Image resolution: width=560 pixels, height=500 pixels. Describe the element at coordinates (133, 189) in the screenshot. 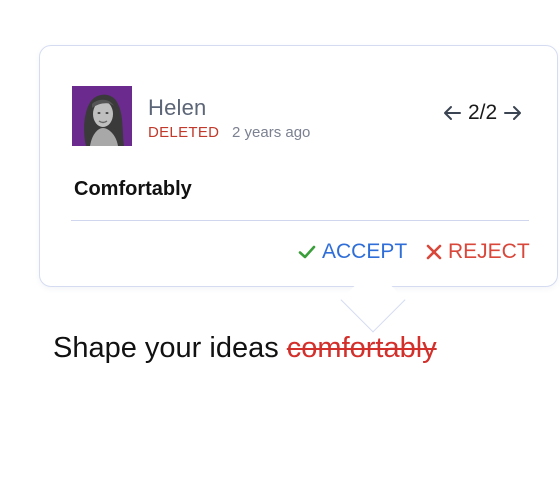

I see `suggestion-comment: Comfortably` at that location.